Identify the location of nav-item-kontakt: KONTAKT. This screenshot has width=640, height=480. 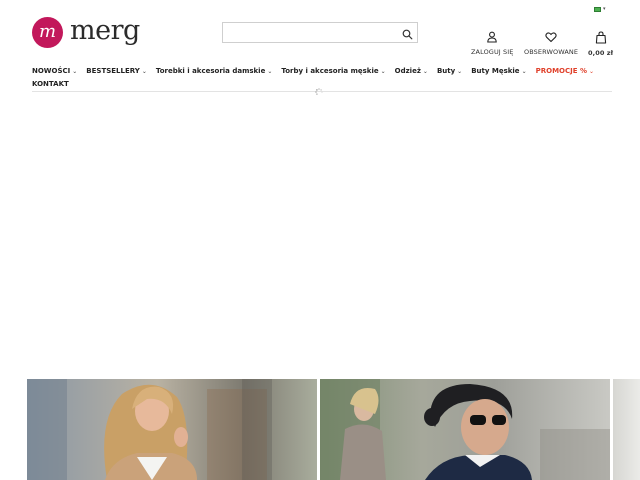
(50, 84).